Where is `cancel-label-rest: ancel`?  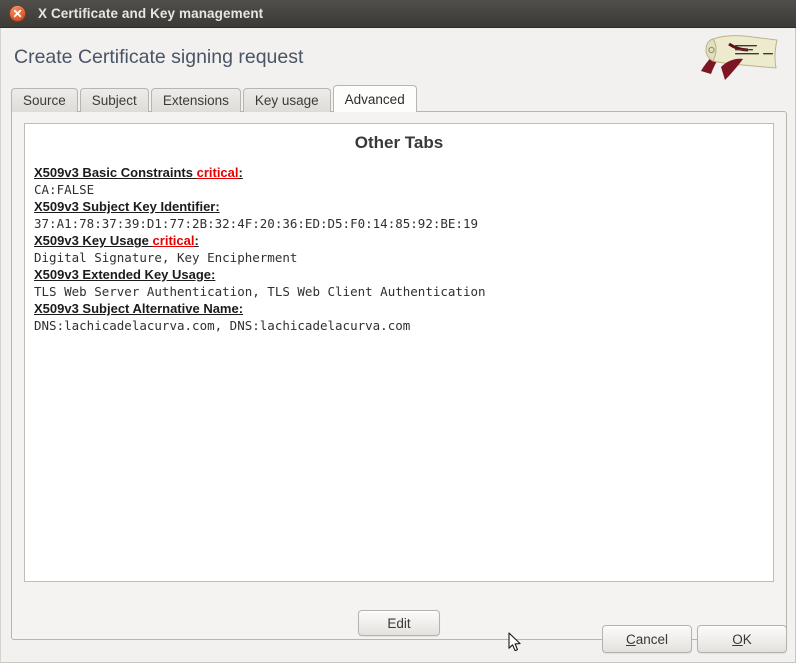
cancel-label-rest: ancel is located at coordinates (652, 639).